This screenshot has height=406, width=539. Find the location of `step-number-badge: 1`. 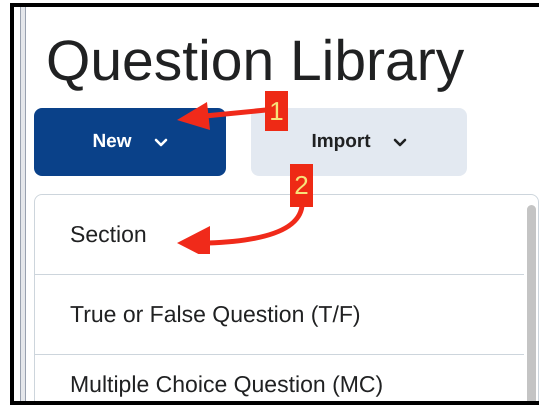

step-number-badge: 1 is located at coordinates (276, 111).